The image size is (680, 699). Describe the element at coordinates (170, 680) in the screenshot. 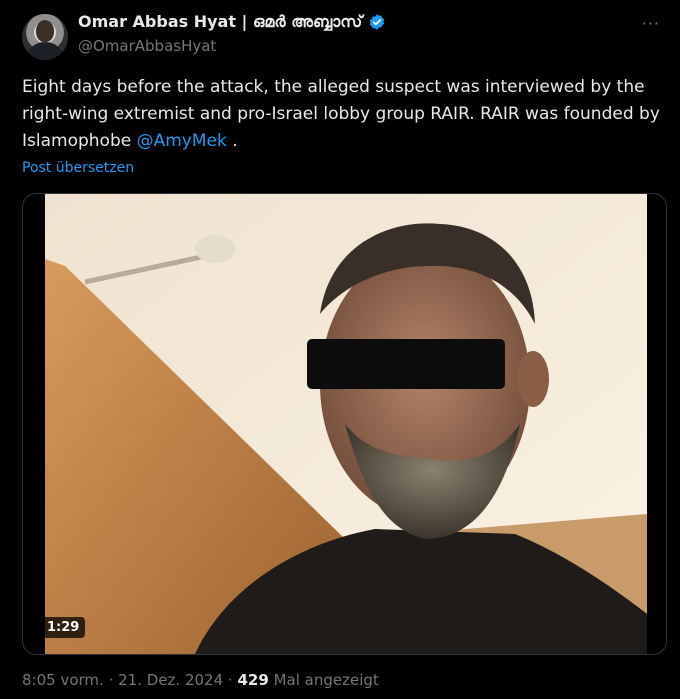

I see `post-date: 21. Dez. 2024` at that location.